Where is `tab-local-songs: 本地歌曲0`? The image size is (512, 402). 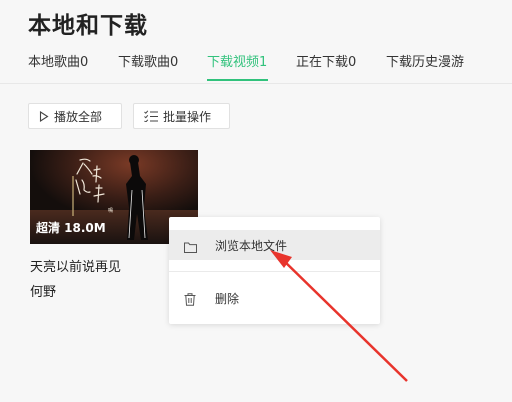
tab-local-songs: 本地歌曲0 is located at coordinates (58, 60).